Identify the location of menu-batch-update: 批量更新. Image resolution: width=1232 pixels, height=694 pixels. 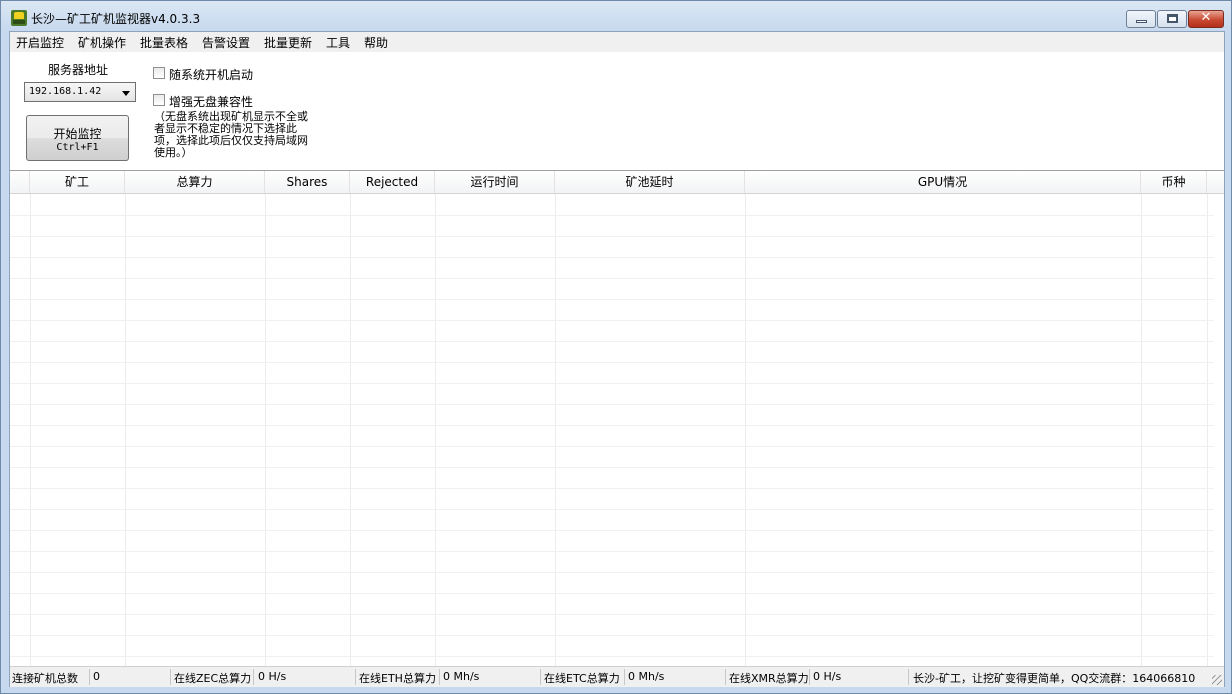
(288, 42).